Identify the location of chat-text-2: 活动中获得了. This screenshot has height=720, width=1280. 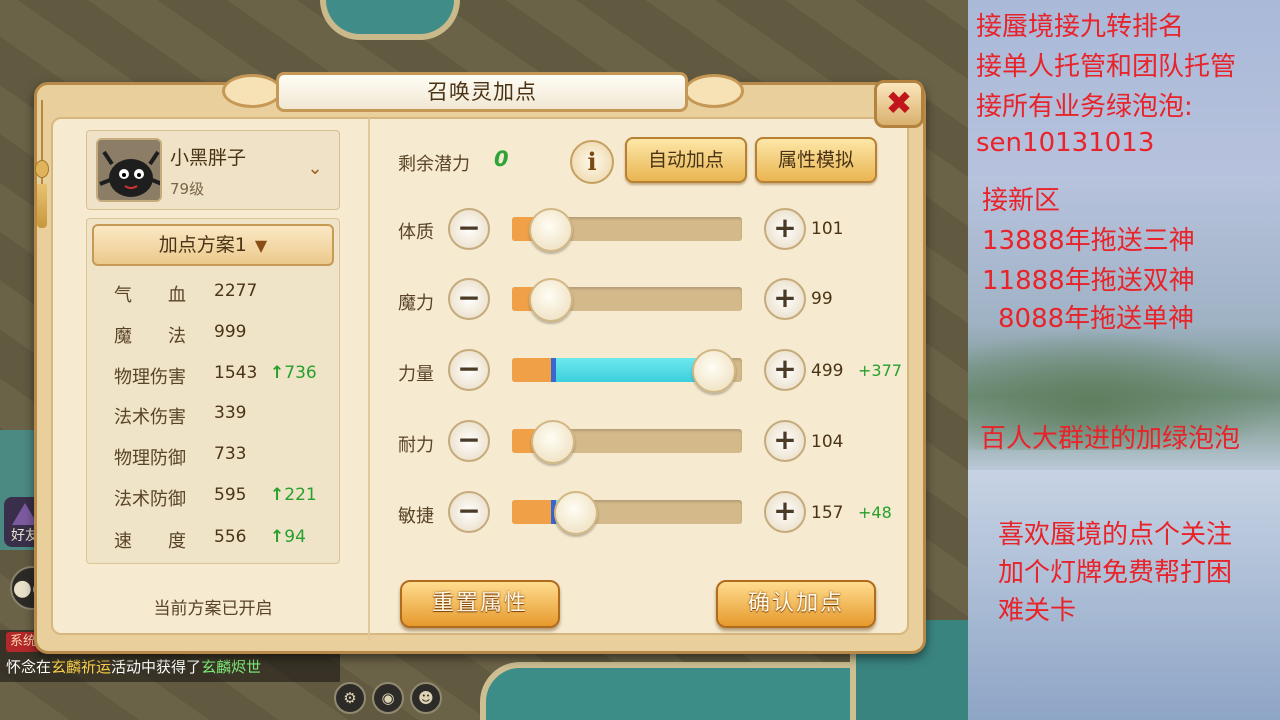
(156, 667).